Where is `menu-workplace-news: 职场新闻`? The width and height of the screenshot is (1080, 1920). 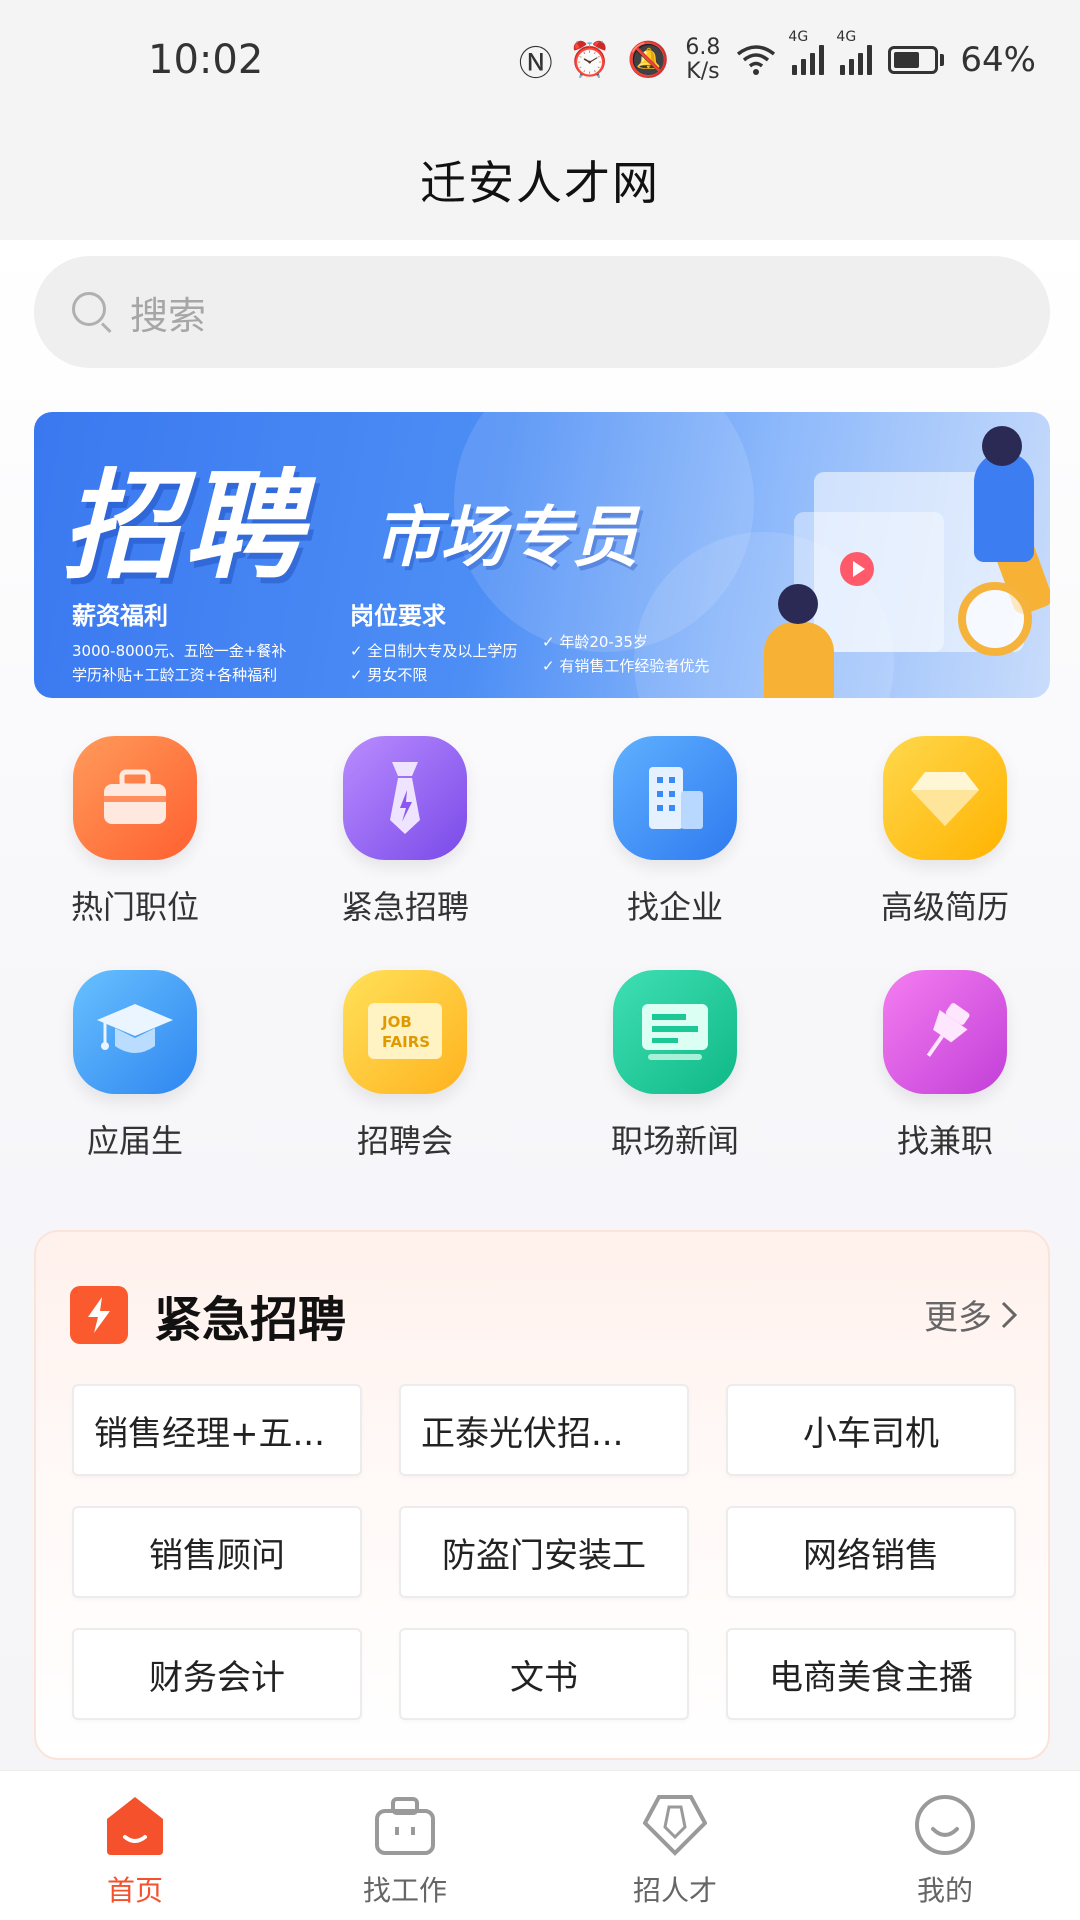
menu-workplace-news: 职场新闻 is located at coordinates (675, 1066).